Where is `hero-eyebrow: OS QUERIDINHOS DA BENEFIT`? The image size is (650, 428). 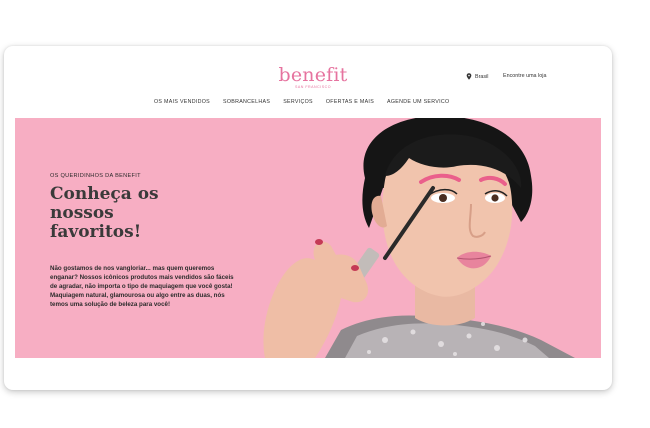
hero-eyebrow: OS QUERIDINHOS DA BENEFIT is located at coordinates (95, 176).